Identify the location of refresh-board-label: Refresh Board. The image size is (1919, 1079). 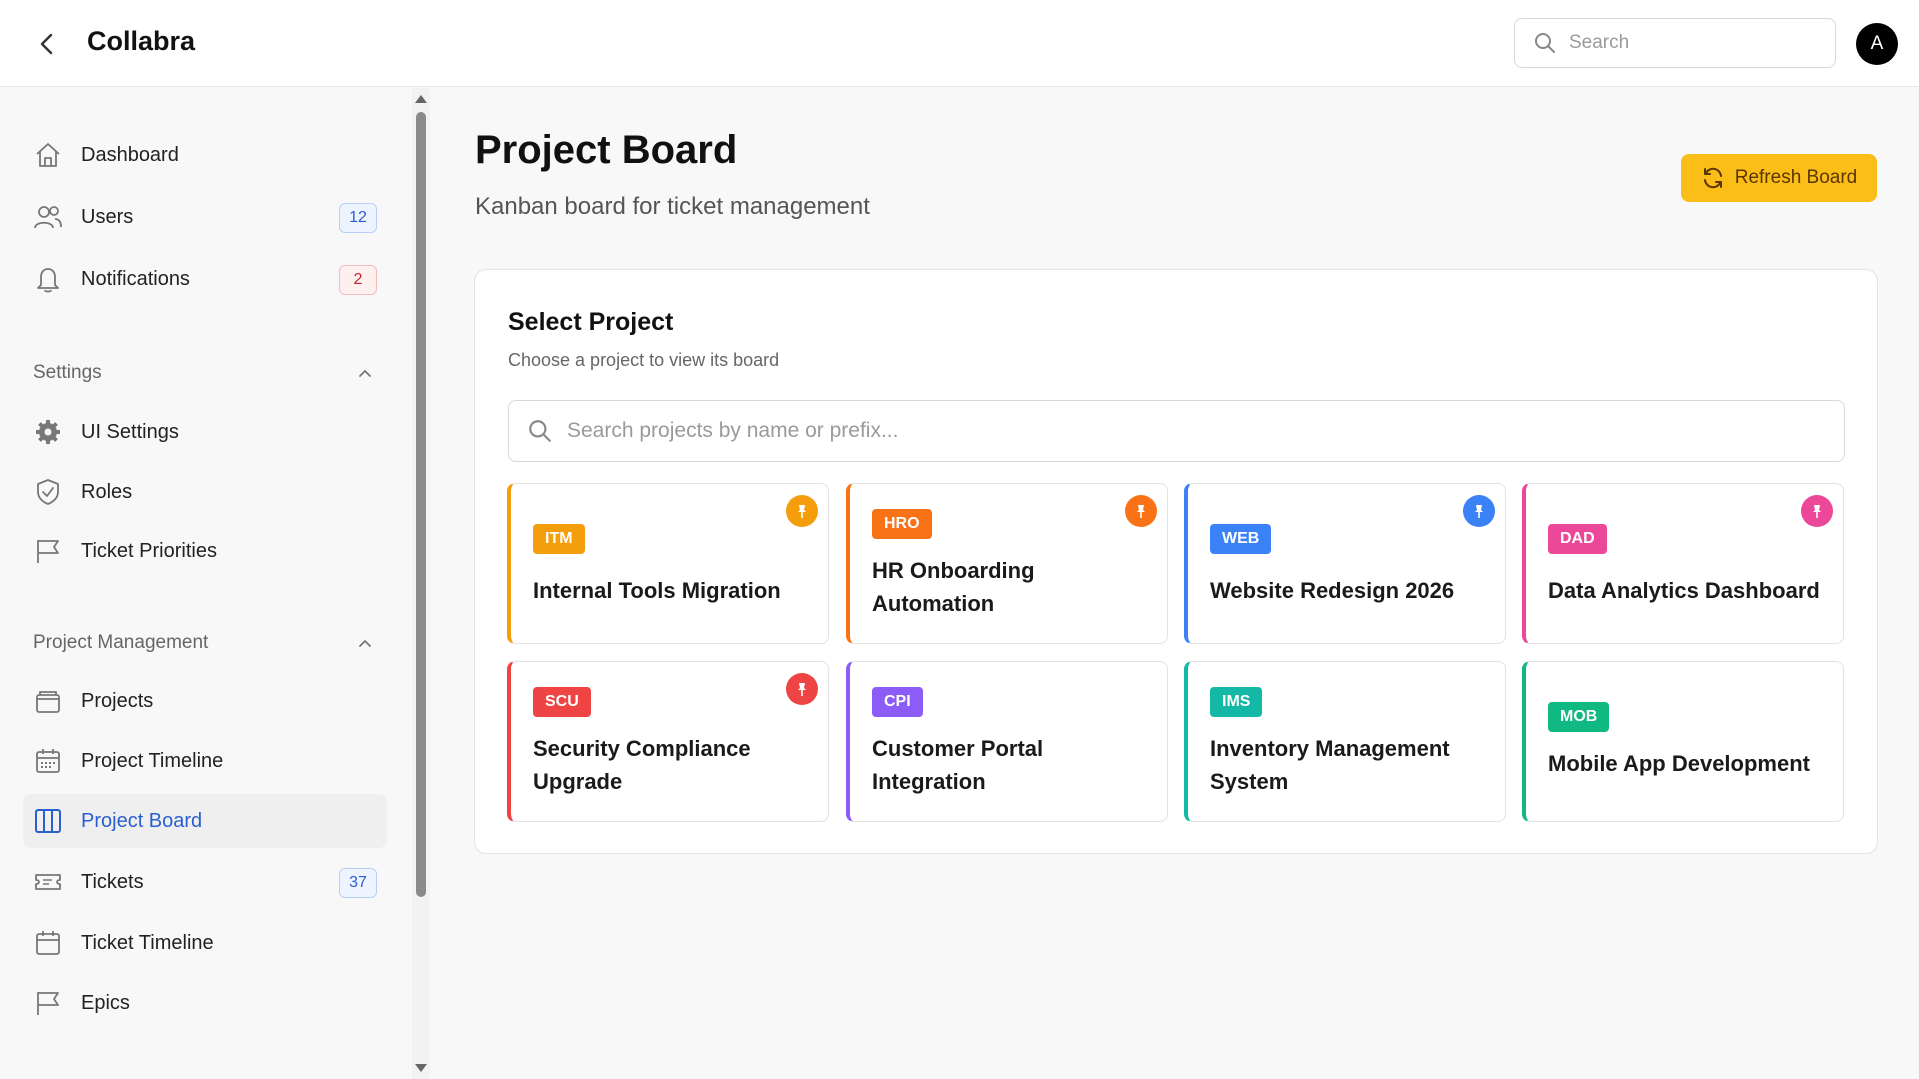
(1796, 177).